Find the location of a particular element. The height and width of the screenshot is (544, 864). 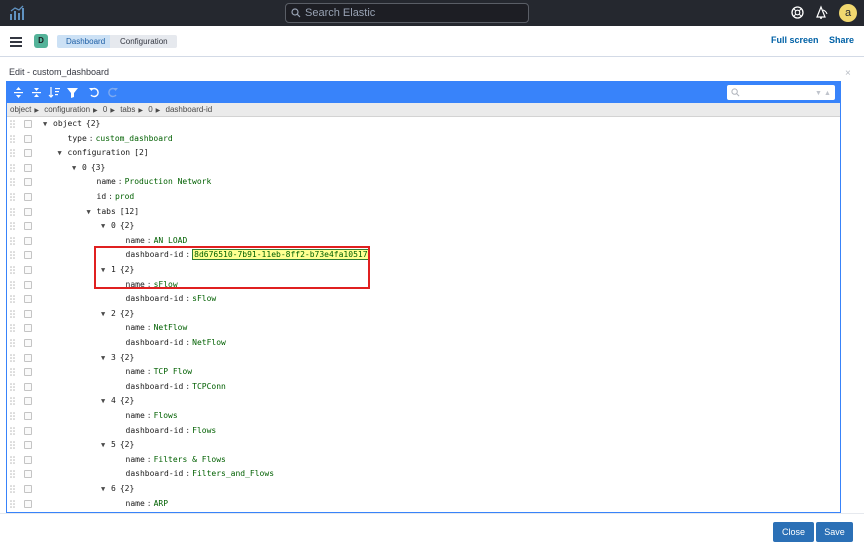

tree-row: name: NetFlow is located at coordinates (423, 328).